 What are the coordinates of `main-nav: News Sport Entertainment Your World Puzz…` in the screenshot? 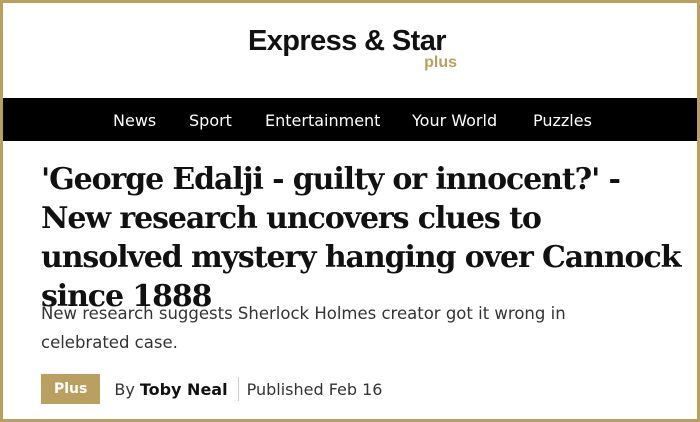 It's located at (350, 119).